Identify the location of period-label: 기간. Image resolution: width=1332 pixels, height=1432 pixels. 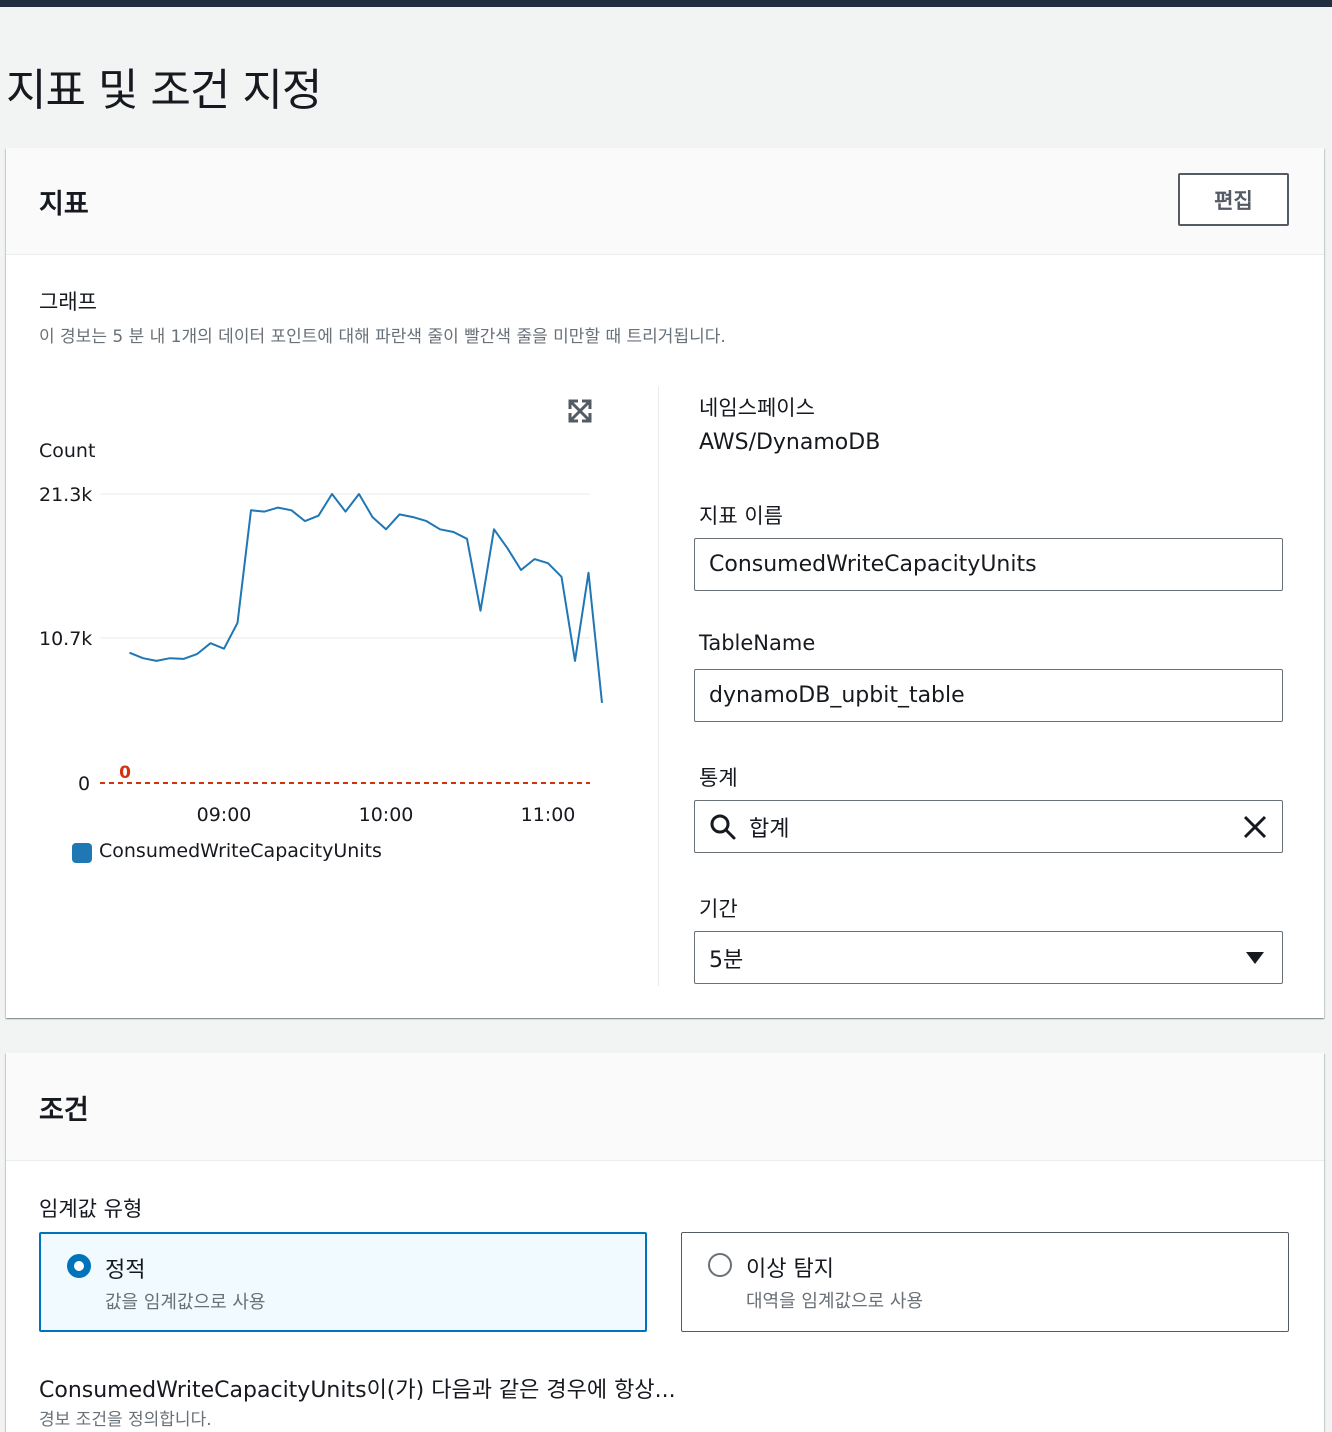
(718, 909).